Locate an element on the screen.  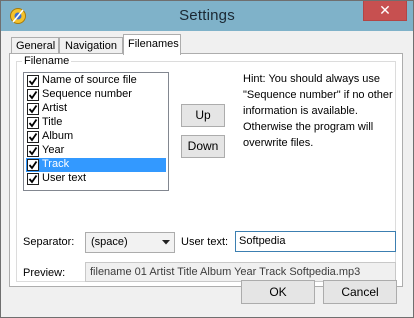
user-text-value: Softpedia is located at coordinates (262, 241).